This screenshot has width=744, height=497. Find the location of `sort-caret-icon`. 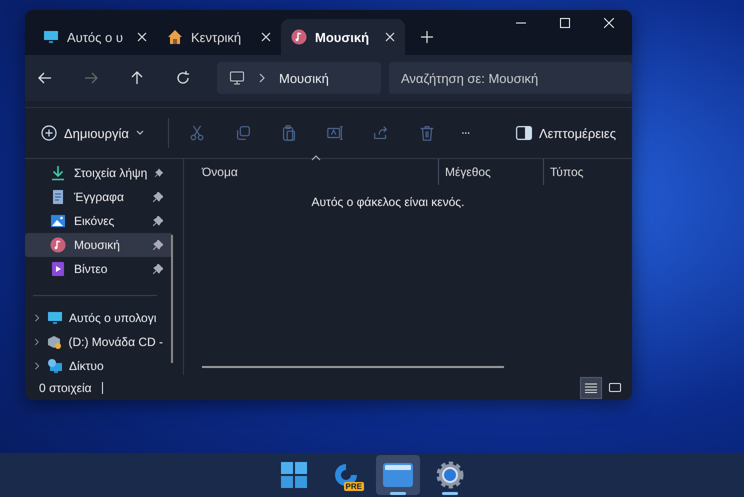

sort-caret-icon is located at coordinates (316, 158).